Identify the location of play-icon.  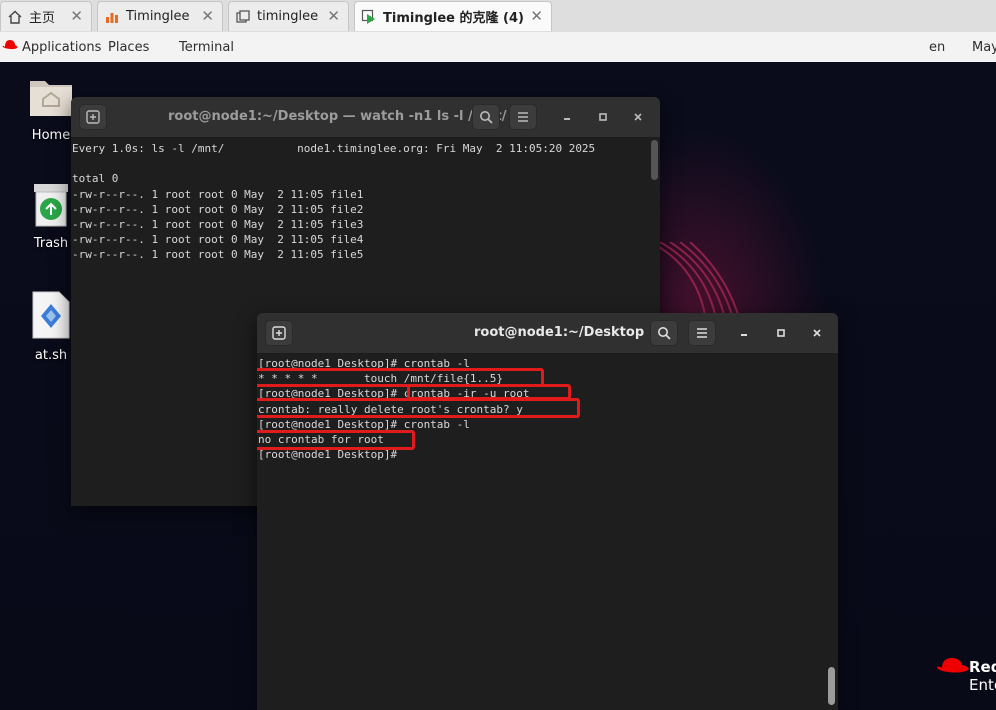
(369, 17).